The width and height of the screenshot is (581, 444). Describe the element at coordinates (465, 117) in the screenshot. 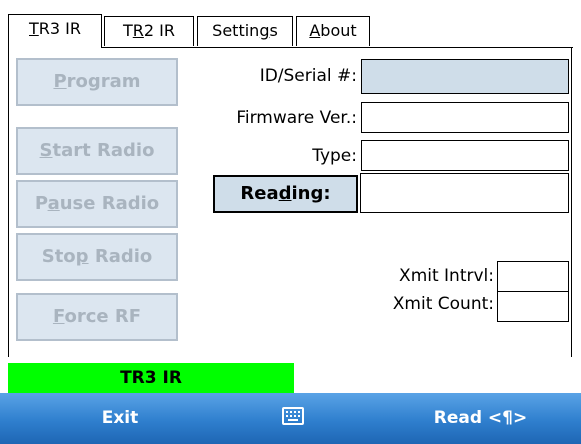

I see `firmware-version-field` at that location.